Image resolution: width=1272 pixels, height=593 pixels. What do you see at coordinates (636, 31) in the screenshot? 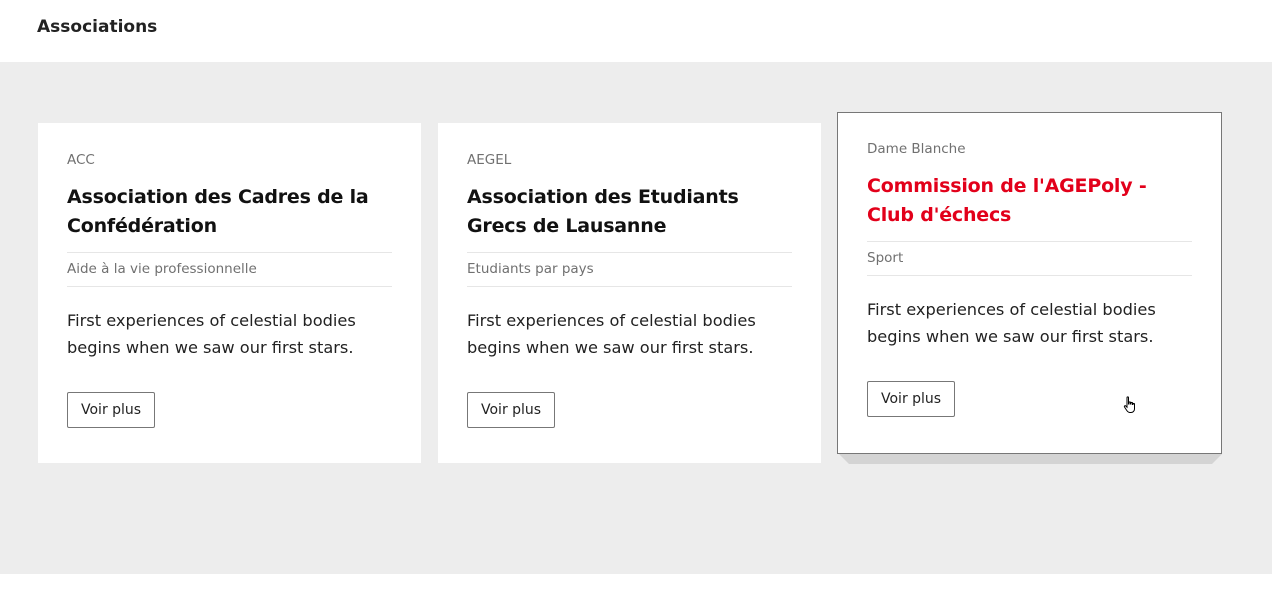
I see `page-header: Associations` at bounding box center [636, 31].